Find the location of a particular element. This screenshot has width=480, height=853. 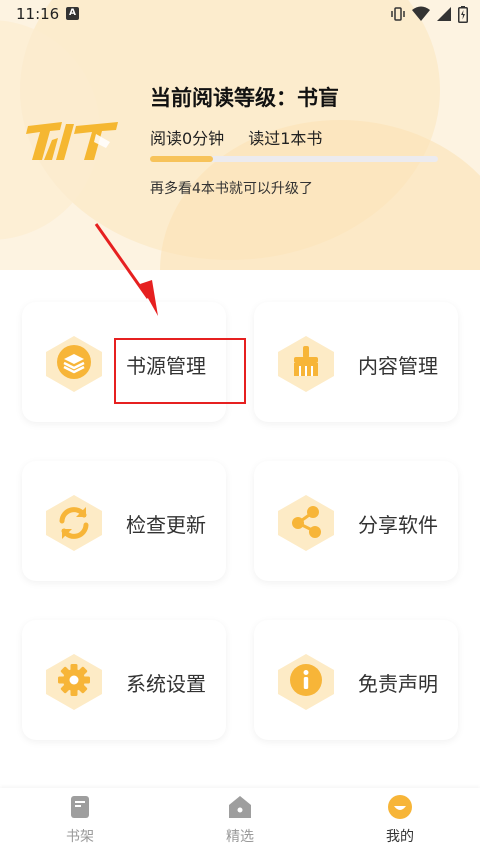

menu-card-label: 检查更新 is located at coordinates (166, 525).